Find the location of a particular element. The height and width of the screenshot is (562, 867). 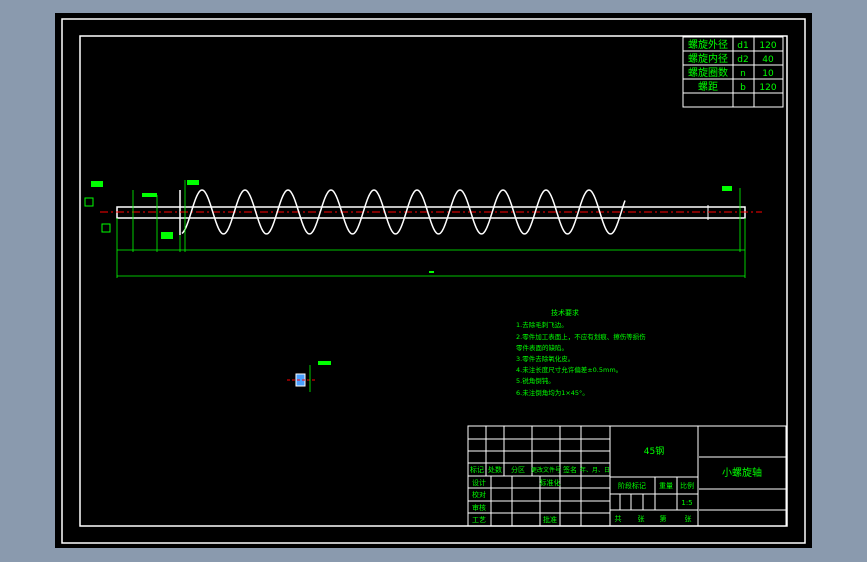

param-name: 螺距 is located at coordinates (708, 87).